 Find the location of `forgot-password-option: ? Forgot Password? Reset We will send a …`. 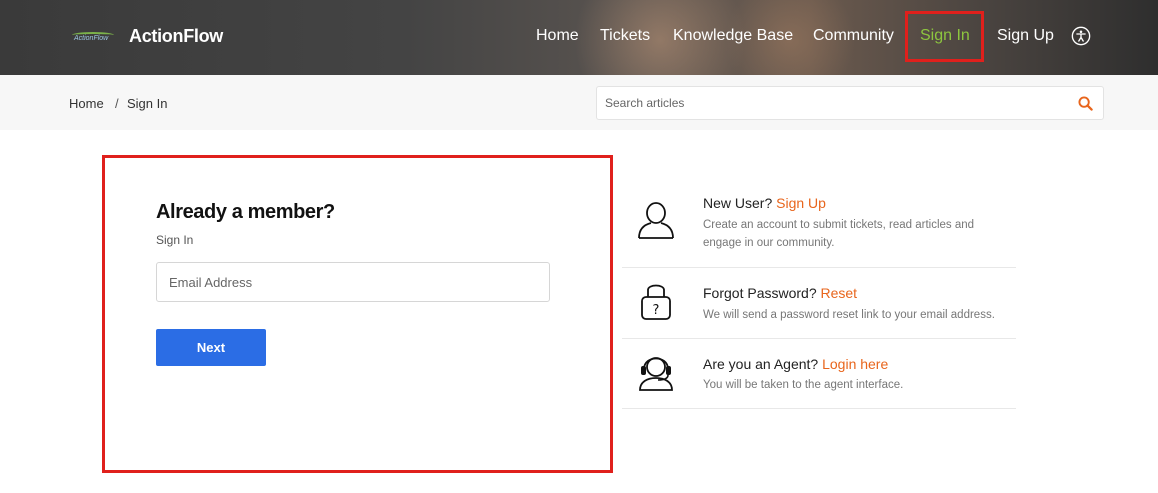

forgot-password-option: ? Forgot Password? Reset We will send a … is located at coordinates (819, 303).